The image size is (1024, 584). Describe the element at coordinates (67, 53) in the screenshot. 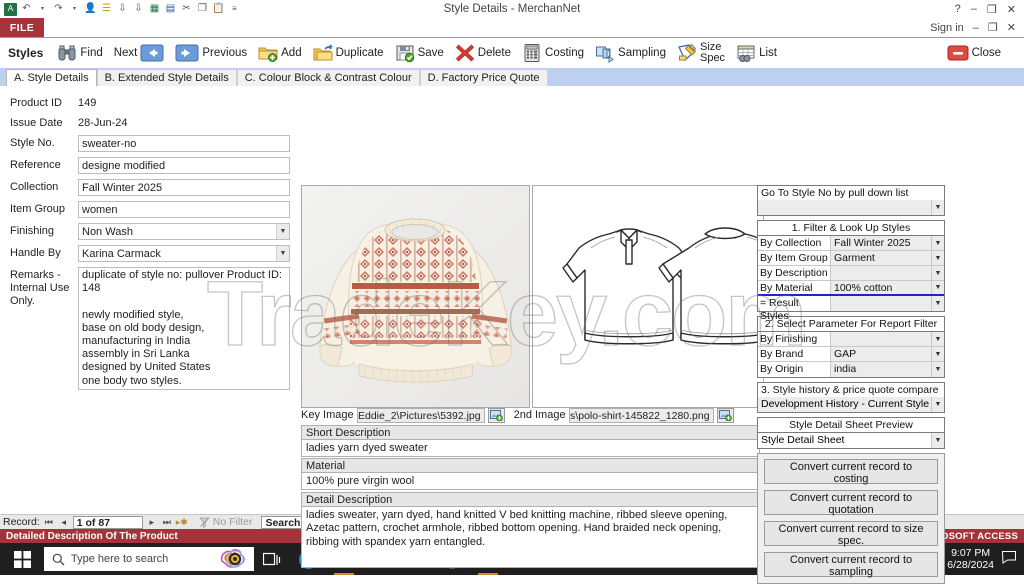

I see `binoculars-icon` at that location.